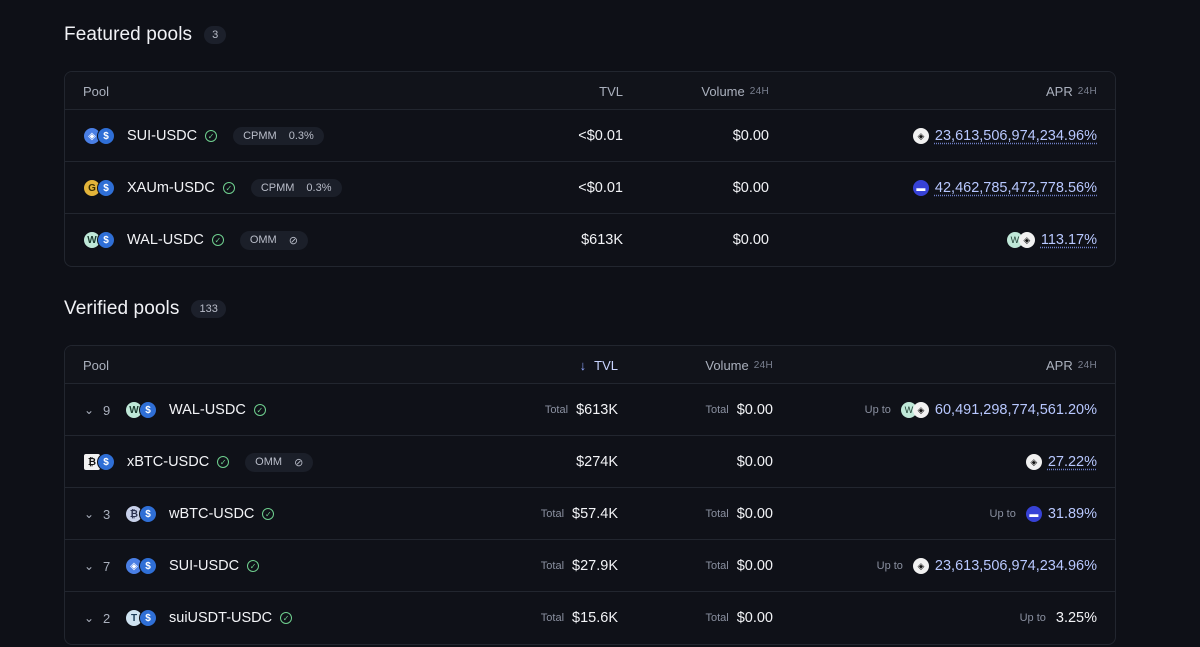 This screenshot has width=1200, height=647. What do you see at coordinates (1016, 188) in the screenshot?
I see `apr-value: 42,462,785,472,778.56%` at bounding box center [1016, 188].